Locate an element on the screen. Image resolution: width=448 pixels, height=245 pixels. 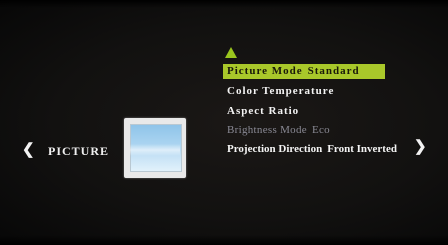
menu-item-label: Brightness Mode is located at coordinates (267, 130).